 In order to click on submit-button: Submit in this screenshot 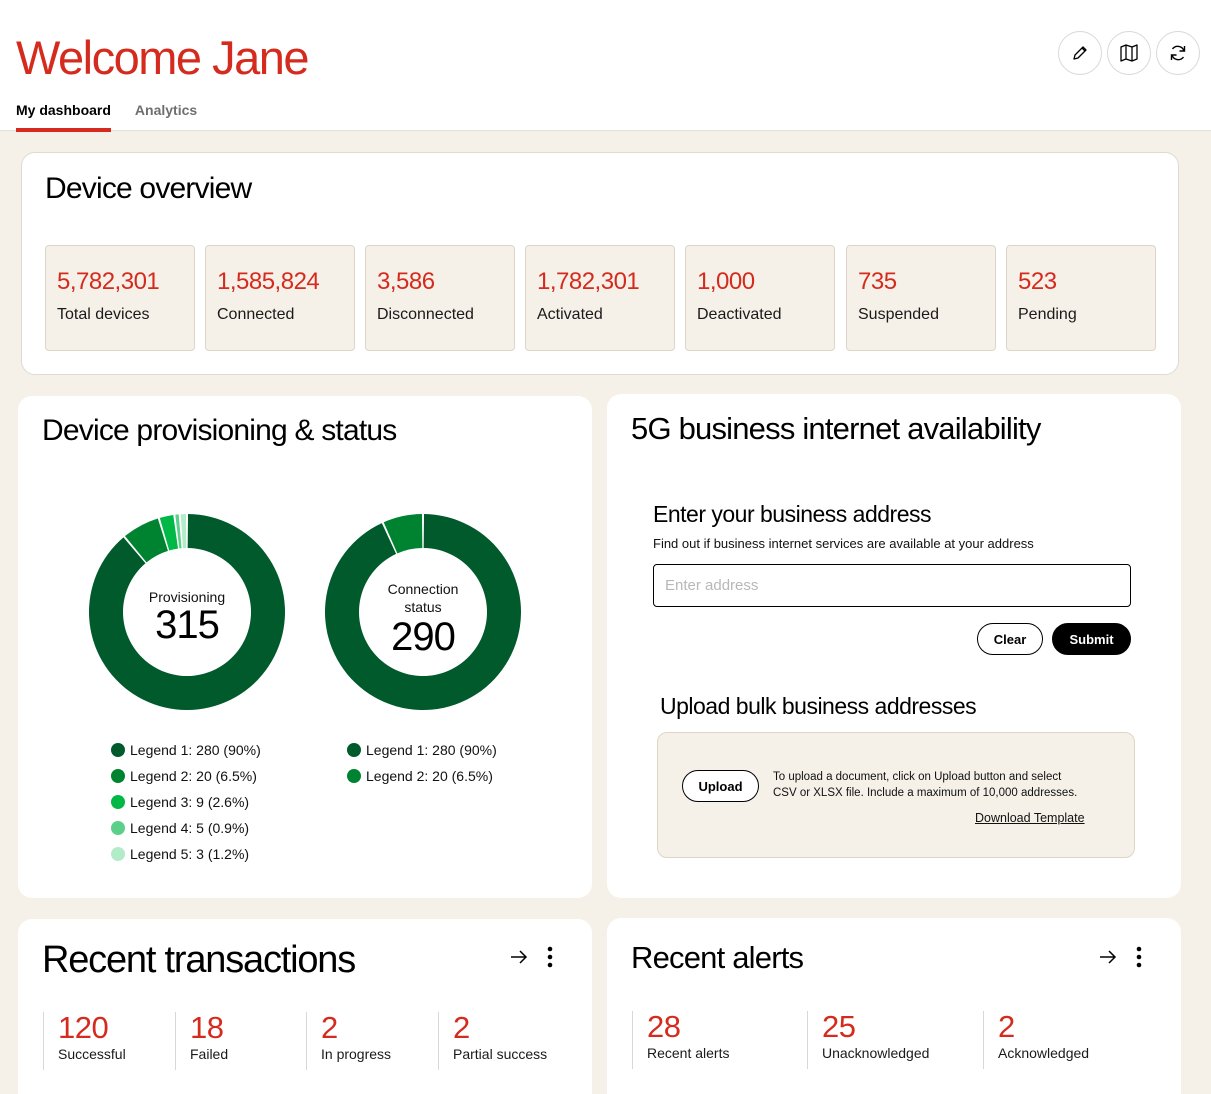, I will do `click(1091, 639)`.